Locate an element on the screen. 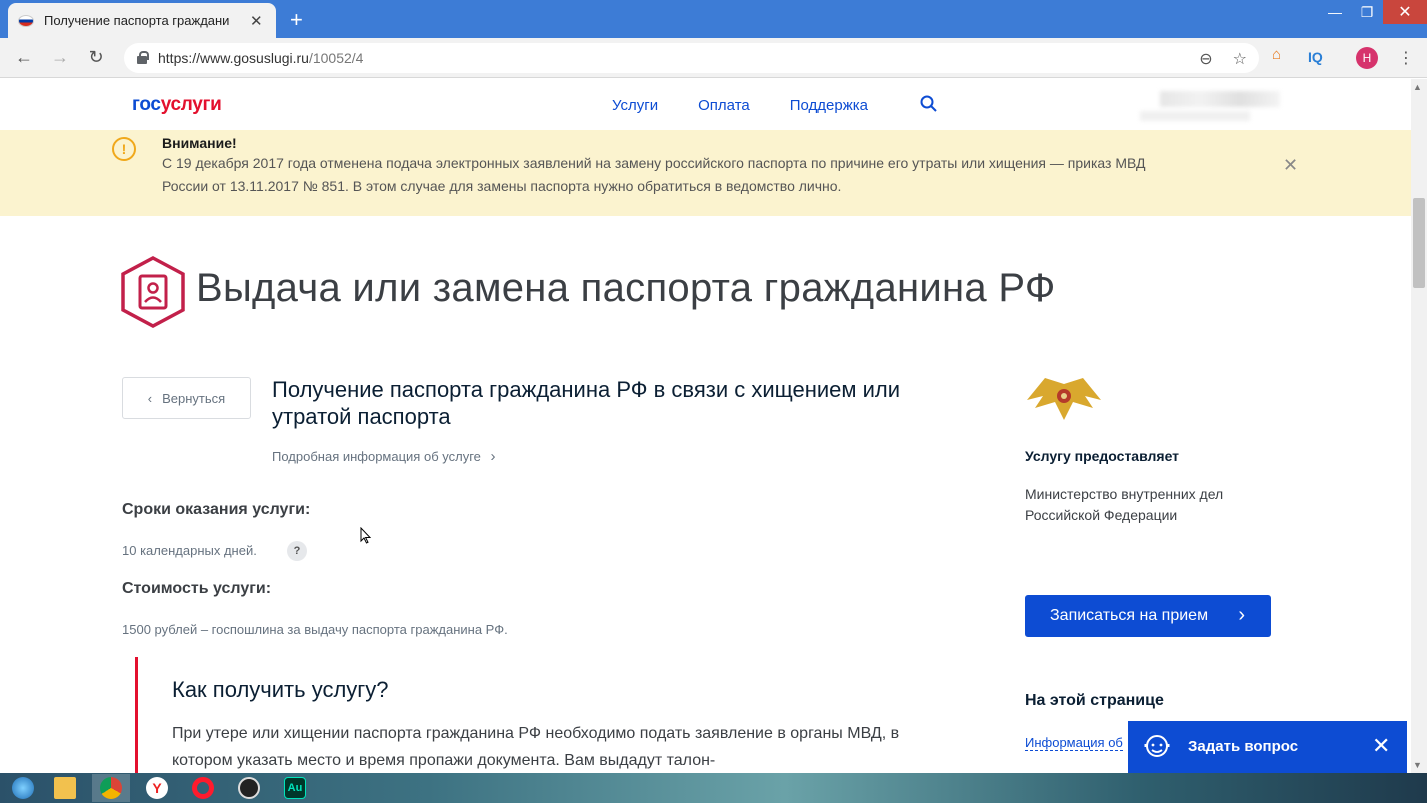 This screenshot has height=803, width=1427. ask-question-widget: Задать вопрос ✕ is located at coordinates (1267, 747).